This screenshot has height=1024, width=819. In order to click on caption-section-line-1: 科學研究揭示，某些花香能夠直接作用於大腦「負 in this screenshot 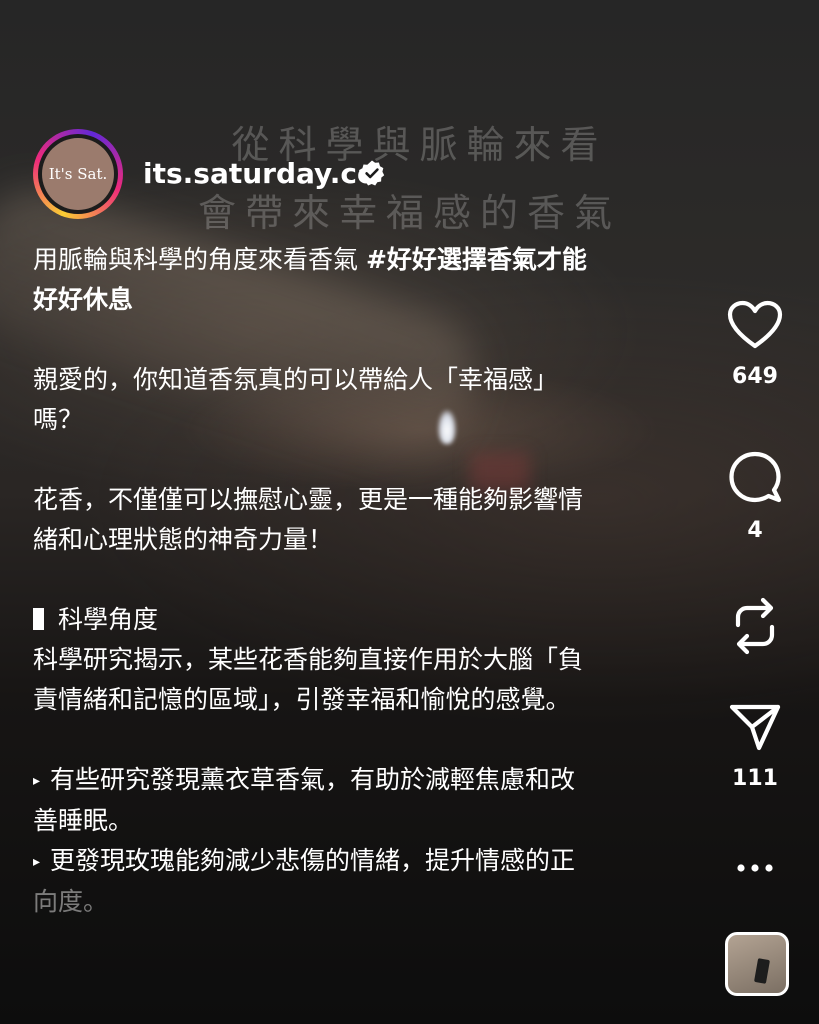, I will do `click(308, 659)`.